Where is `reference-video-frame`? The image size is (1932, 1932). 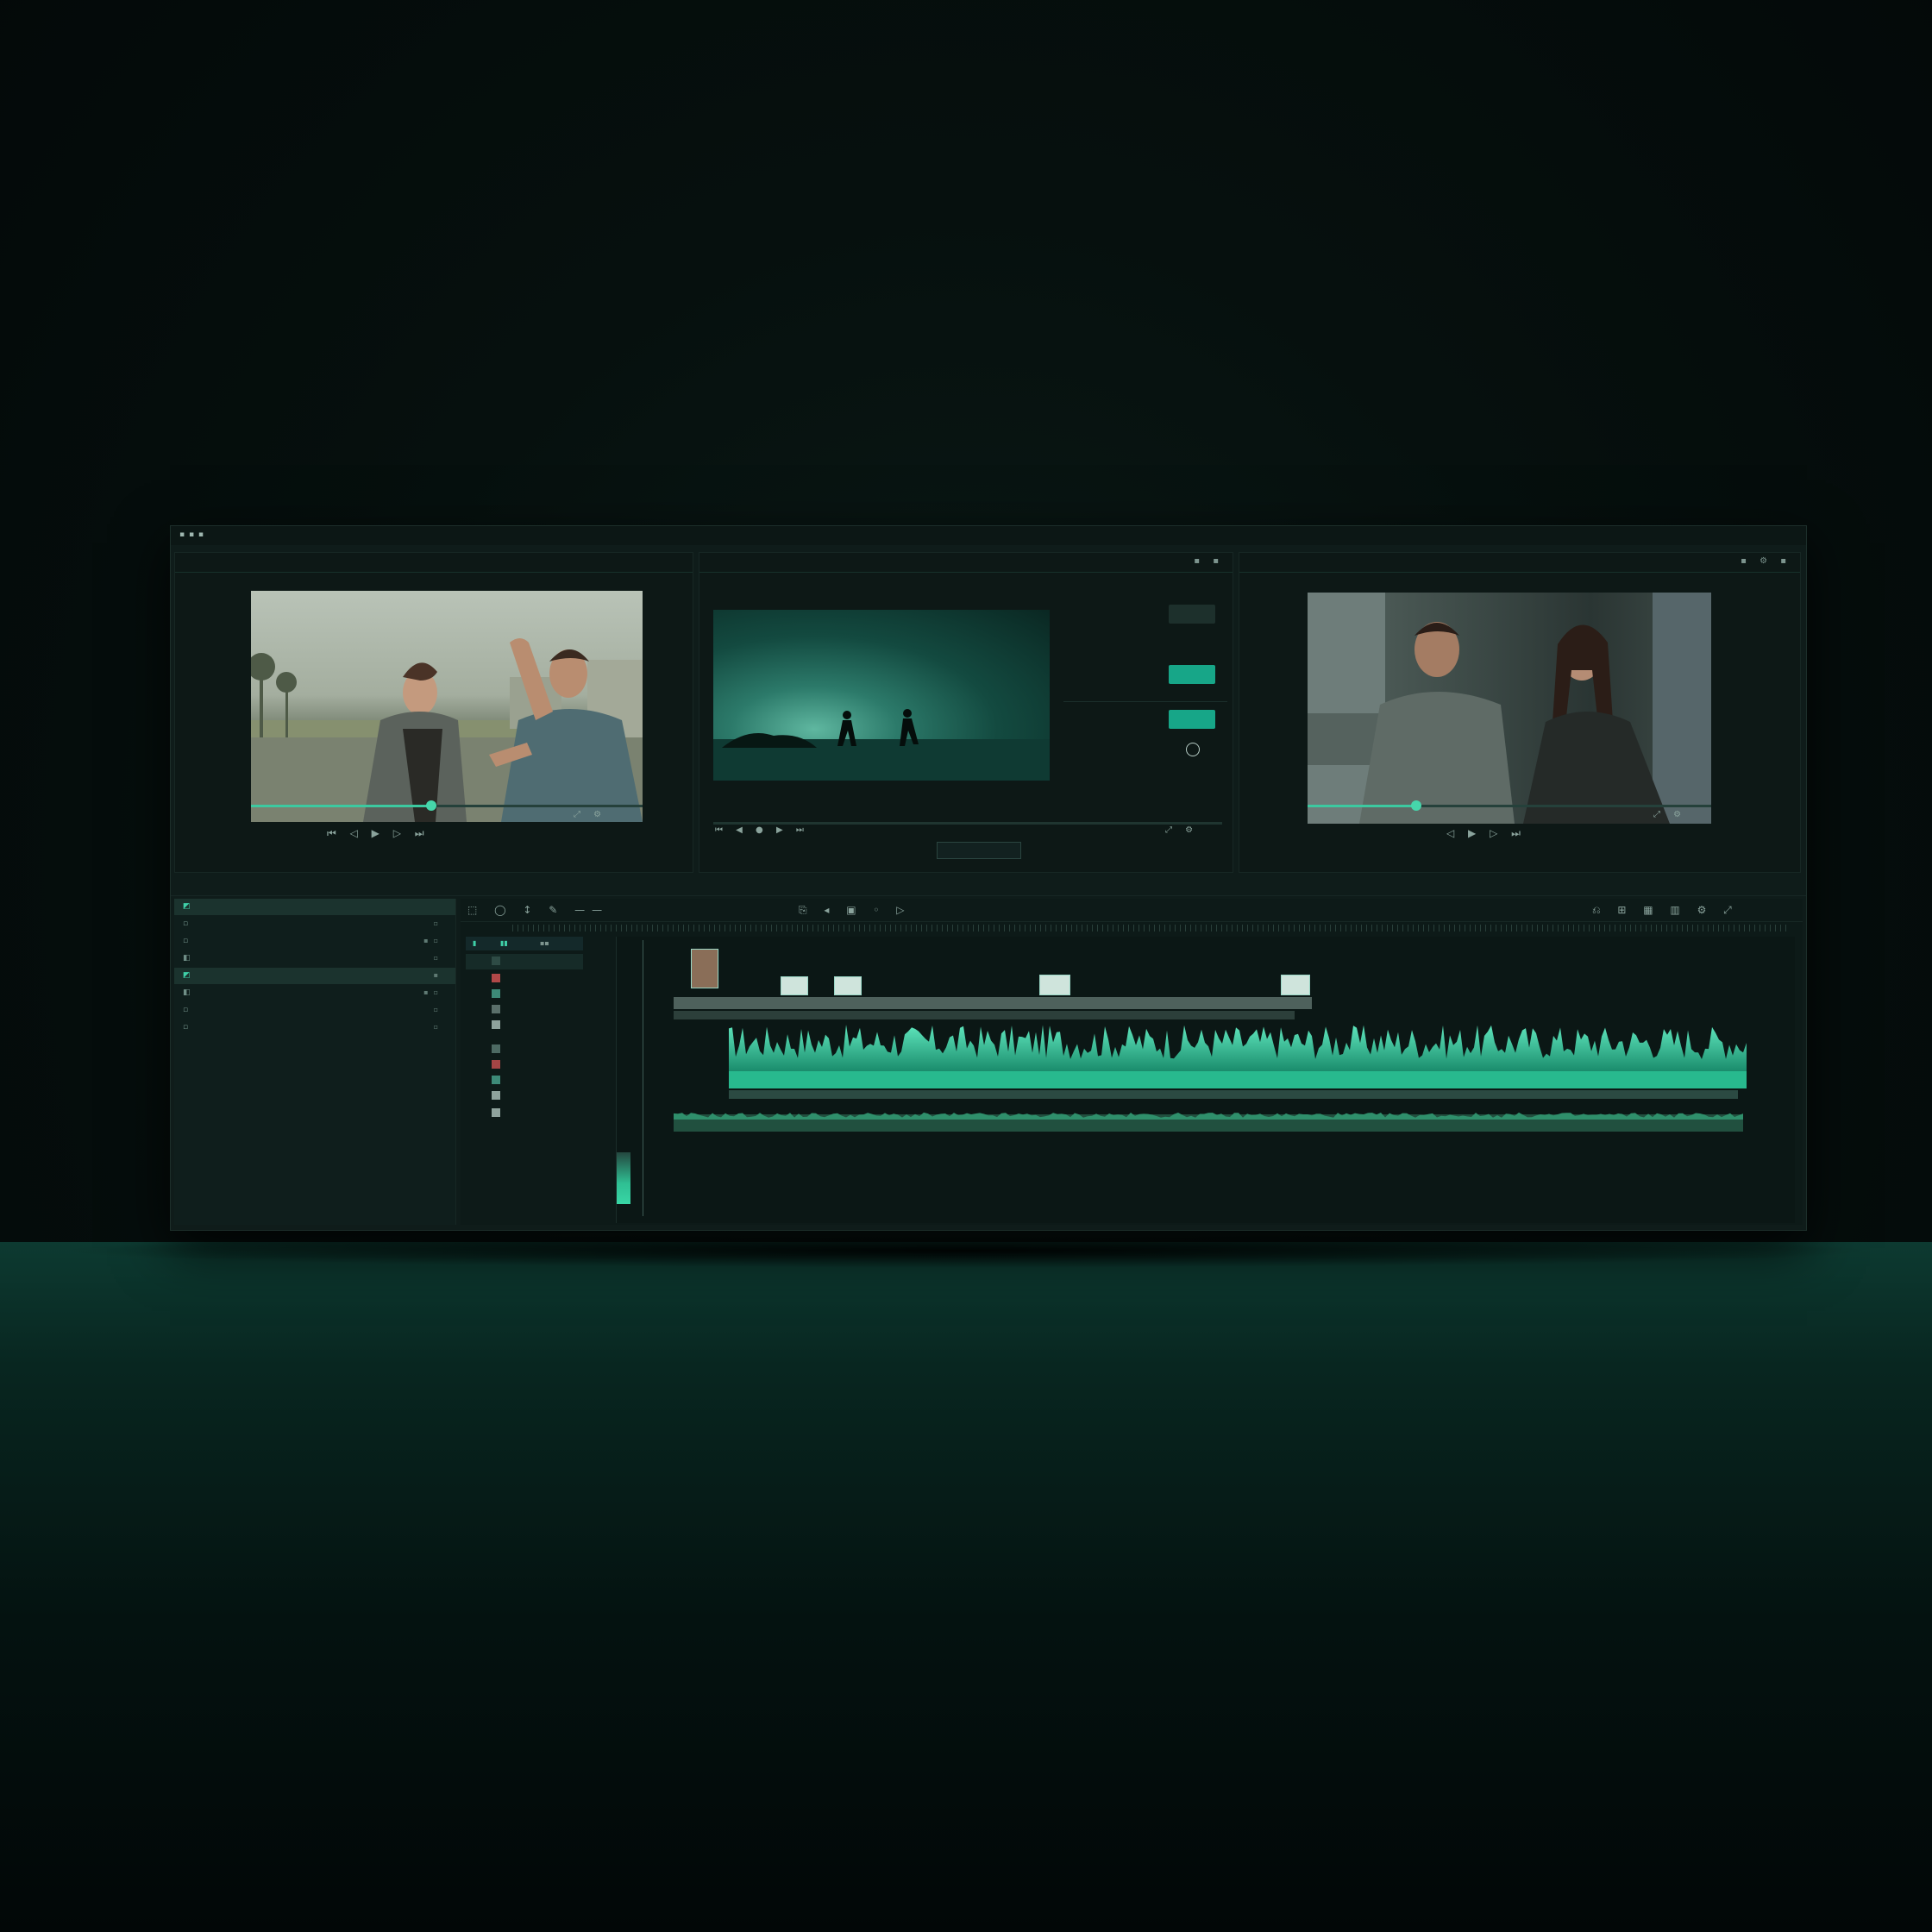
reference-video-frame is located at coordinates (1510, 709).